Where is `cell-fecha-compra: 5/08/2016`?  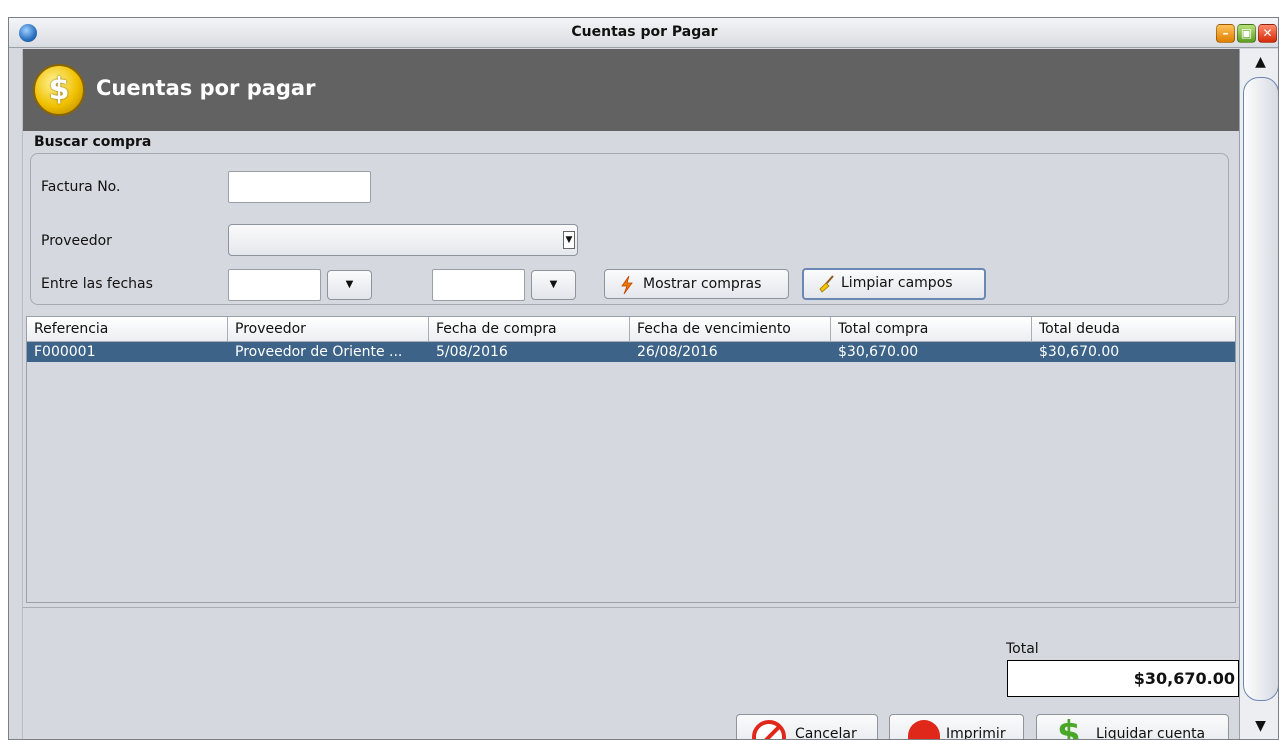
cell-fecha-compra: 5/08/2016 is located at coordinates (472, 352).